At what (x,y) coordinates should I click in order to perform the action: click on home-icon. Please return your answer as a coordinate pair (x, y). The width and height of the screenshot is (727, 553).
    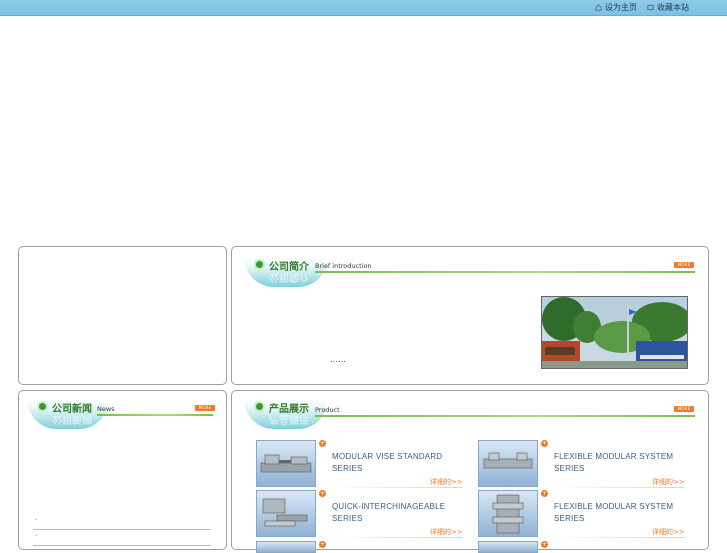
    Looking at the image, I should click on (598, 7).